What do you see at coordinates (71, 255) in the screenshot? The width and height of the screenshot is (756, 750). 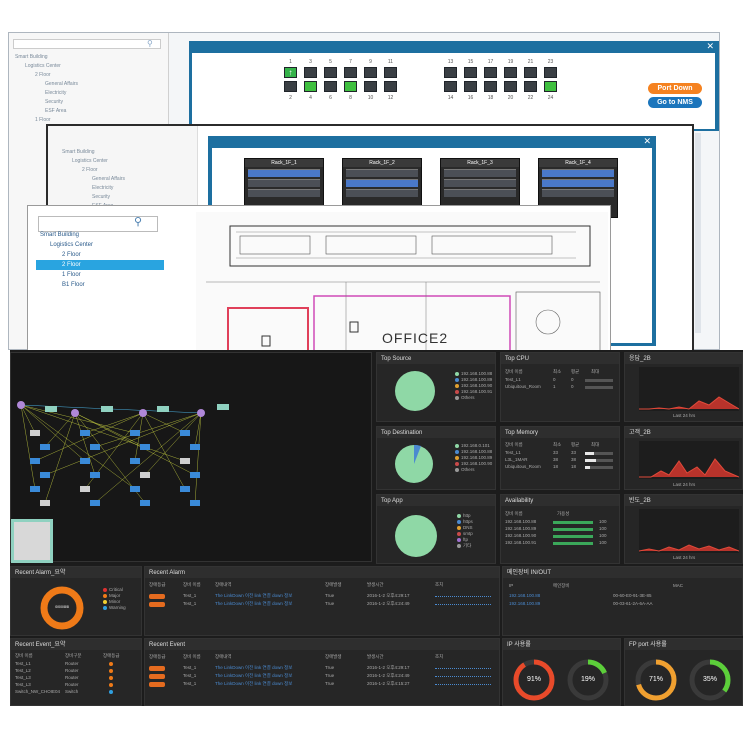 I see `tree-node-floor: 2 Floor` at bounding box center [71, 255].